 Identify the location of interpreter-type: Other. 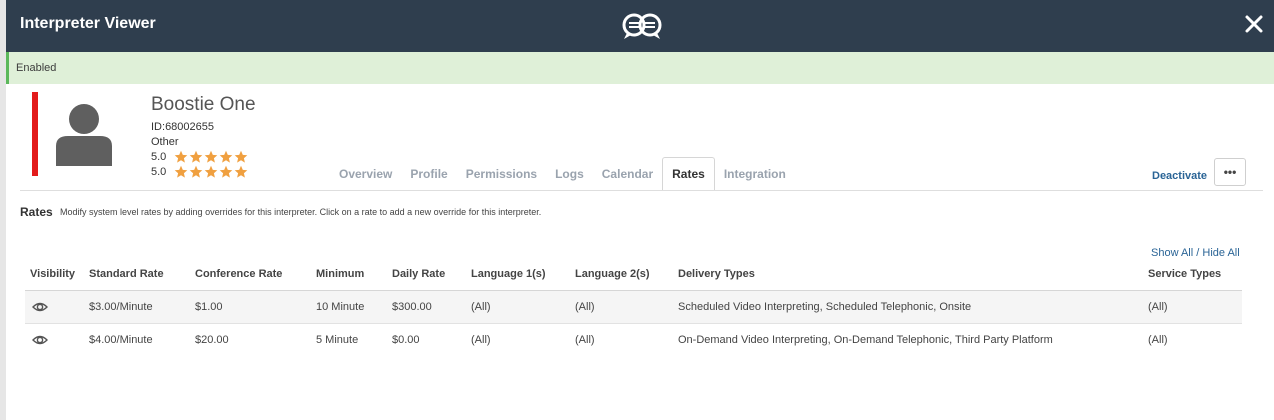
(165, 142).